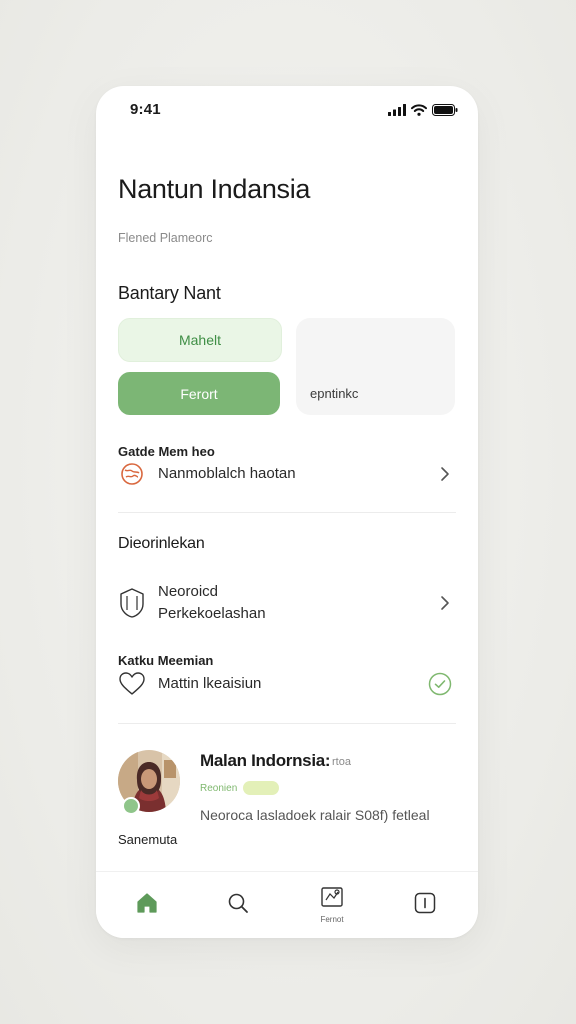 This screenshot has height=1024, width=576. What do you see at coordinates (332, 899) in the screenshot?
I see `map-icon` at bounding box center [332, 899].